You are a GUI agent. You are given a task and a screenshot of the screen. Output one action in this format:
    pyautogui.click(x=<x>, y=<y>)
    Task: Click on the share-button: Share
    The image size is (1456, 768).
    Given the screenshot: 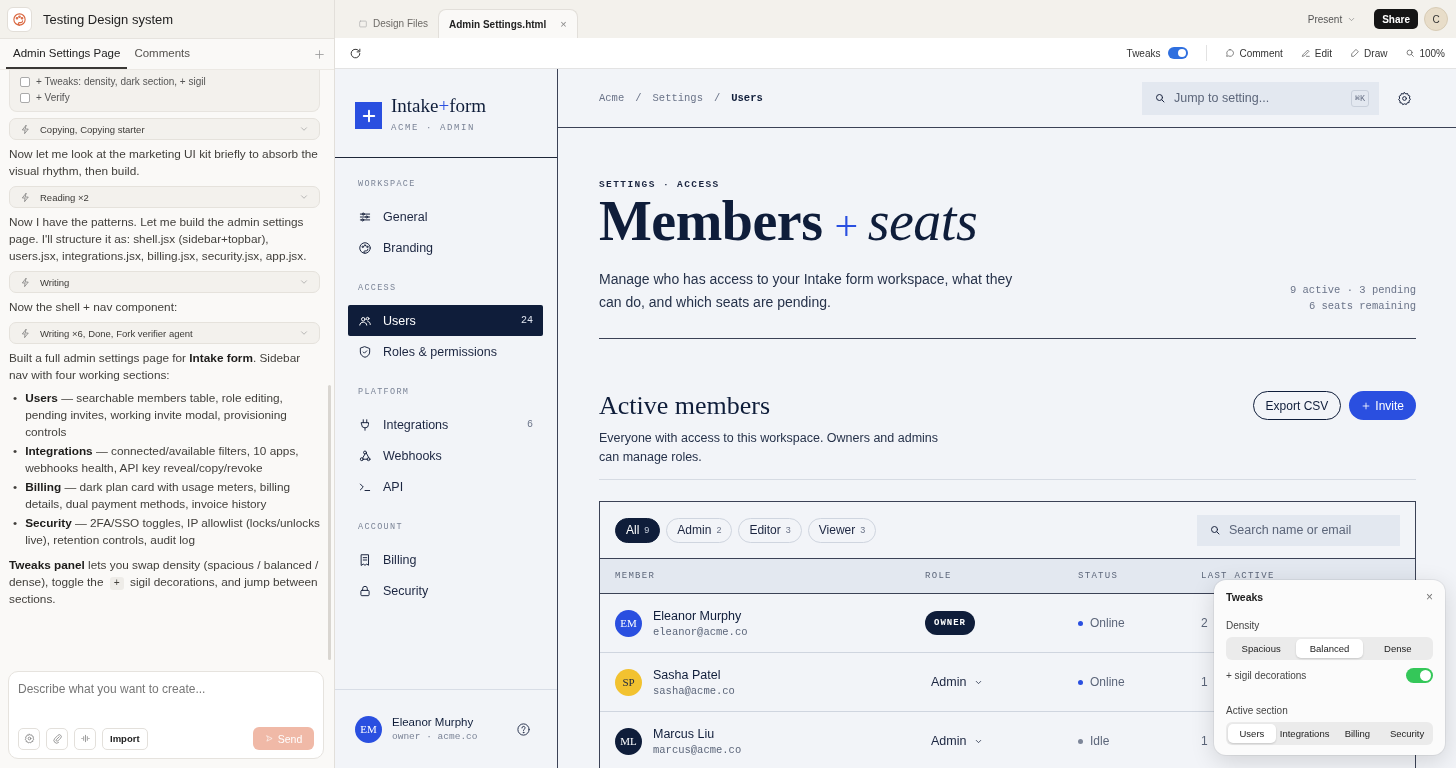 What is the action you would take?
    pyautogui.click(x=1396, y=19)
    